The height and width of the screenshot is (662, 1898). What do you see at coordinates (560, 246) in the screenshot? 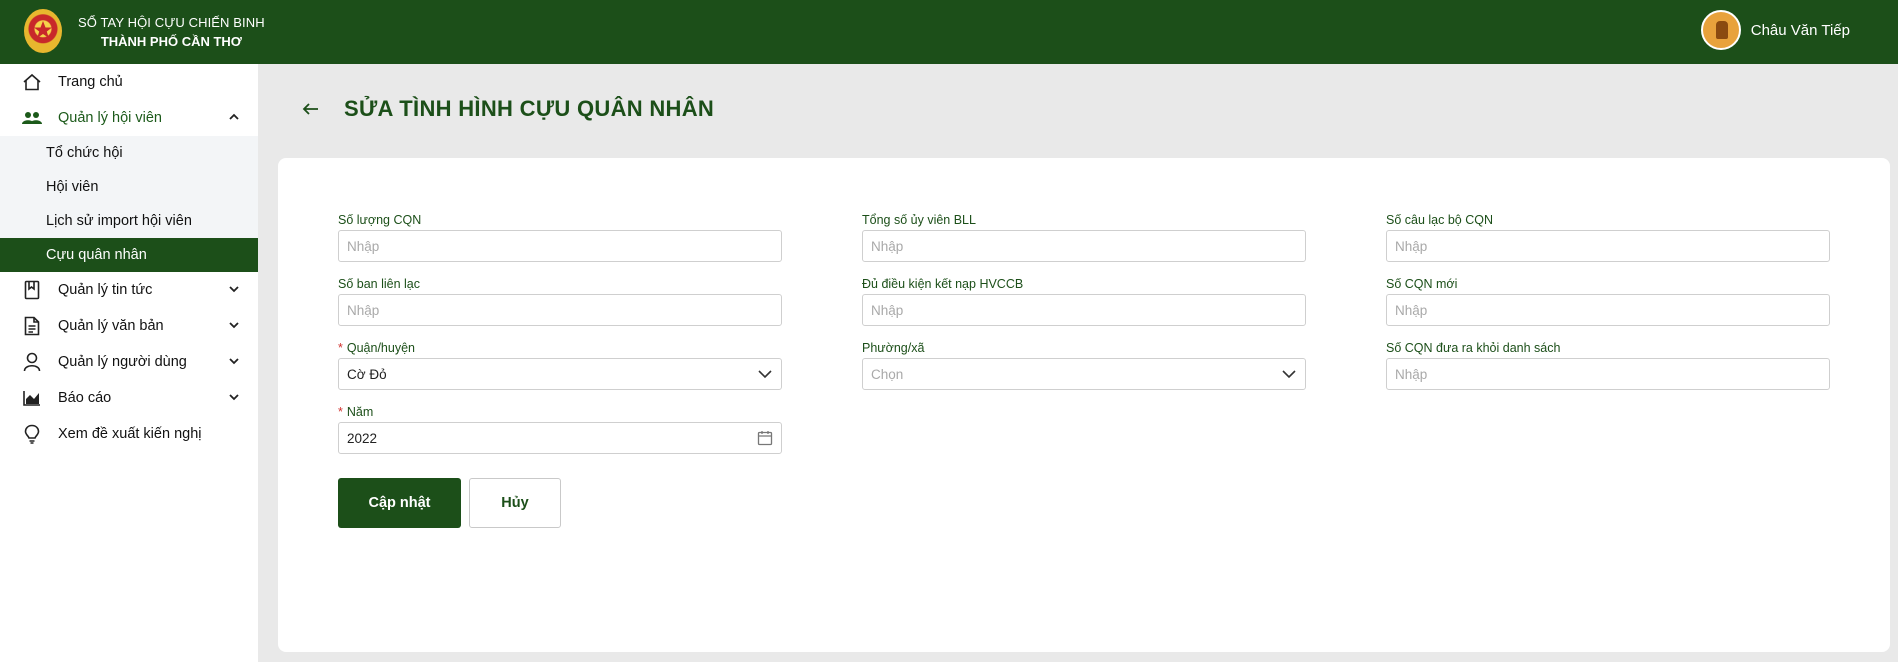
I see `so-luong-cqn-input` at bounding box center [560, 246].